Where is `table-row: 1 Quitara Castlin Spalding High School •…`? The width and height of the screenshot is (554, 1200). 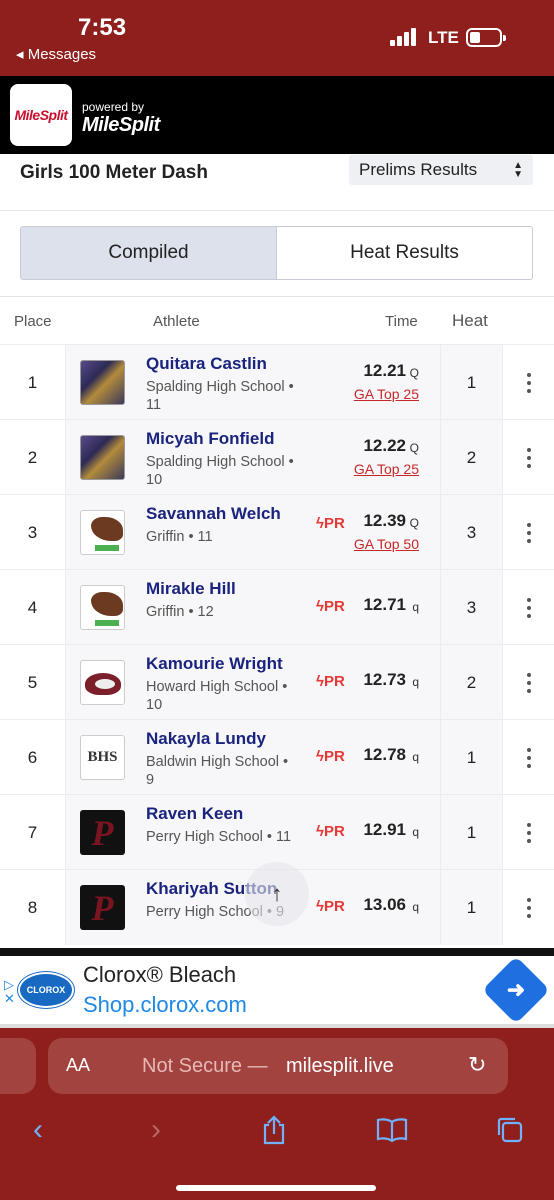
table-row: 1 Quitara Castlin Spalding High School •… is located at coordinates (277, 382).